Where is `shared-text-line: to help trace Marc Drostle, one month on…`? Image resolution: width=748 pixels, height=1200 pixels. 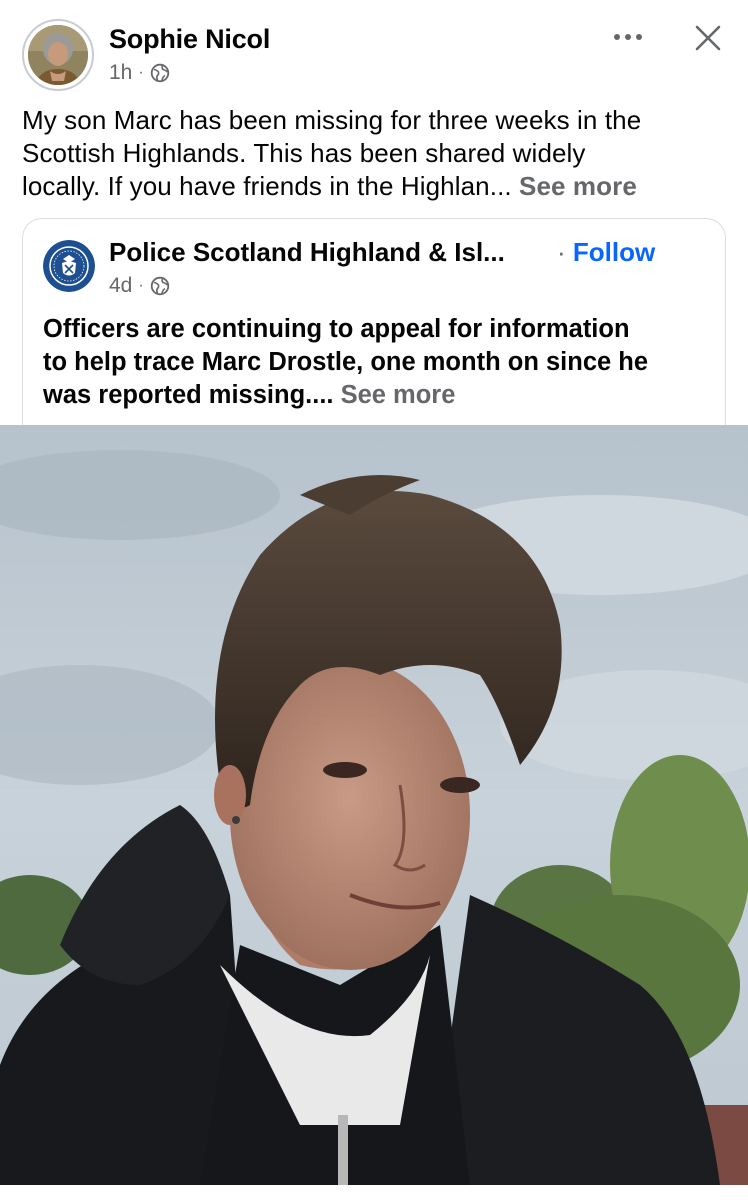
shared-text-line: to help trace Marc Drostle, one month on… is located at coordinates (346, 362).